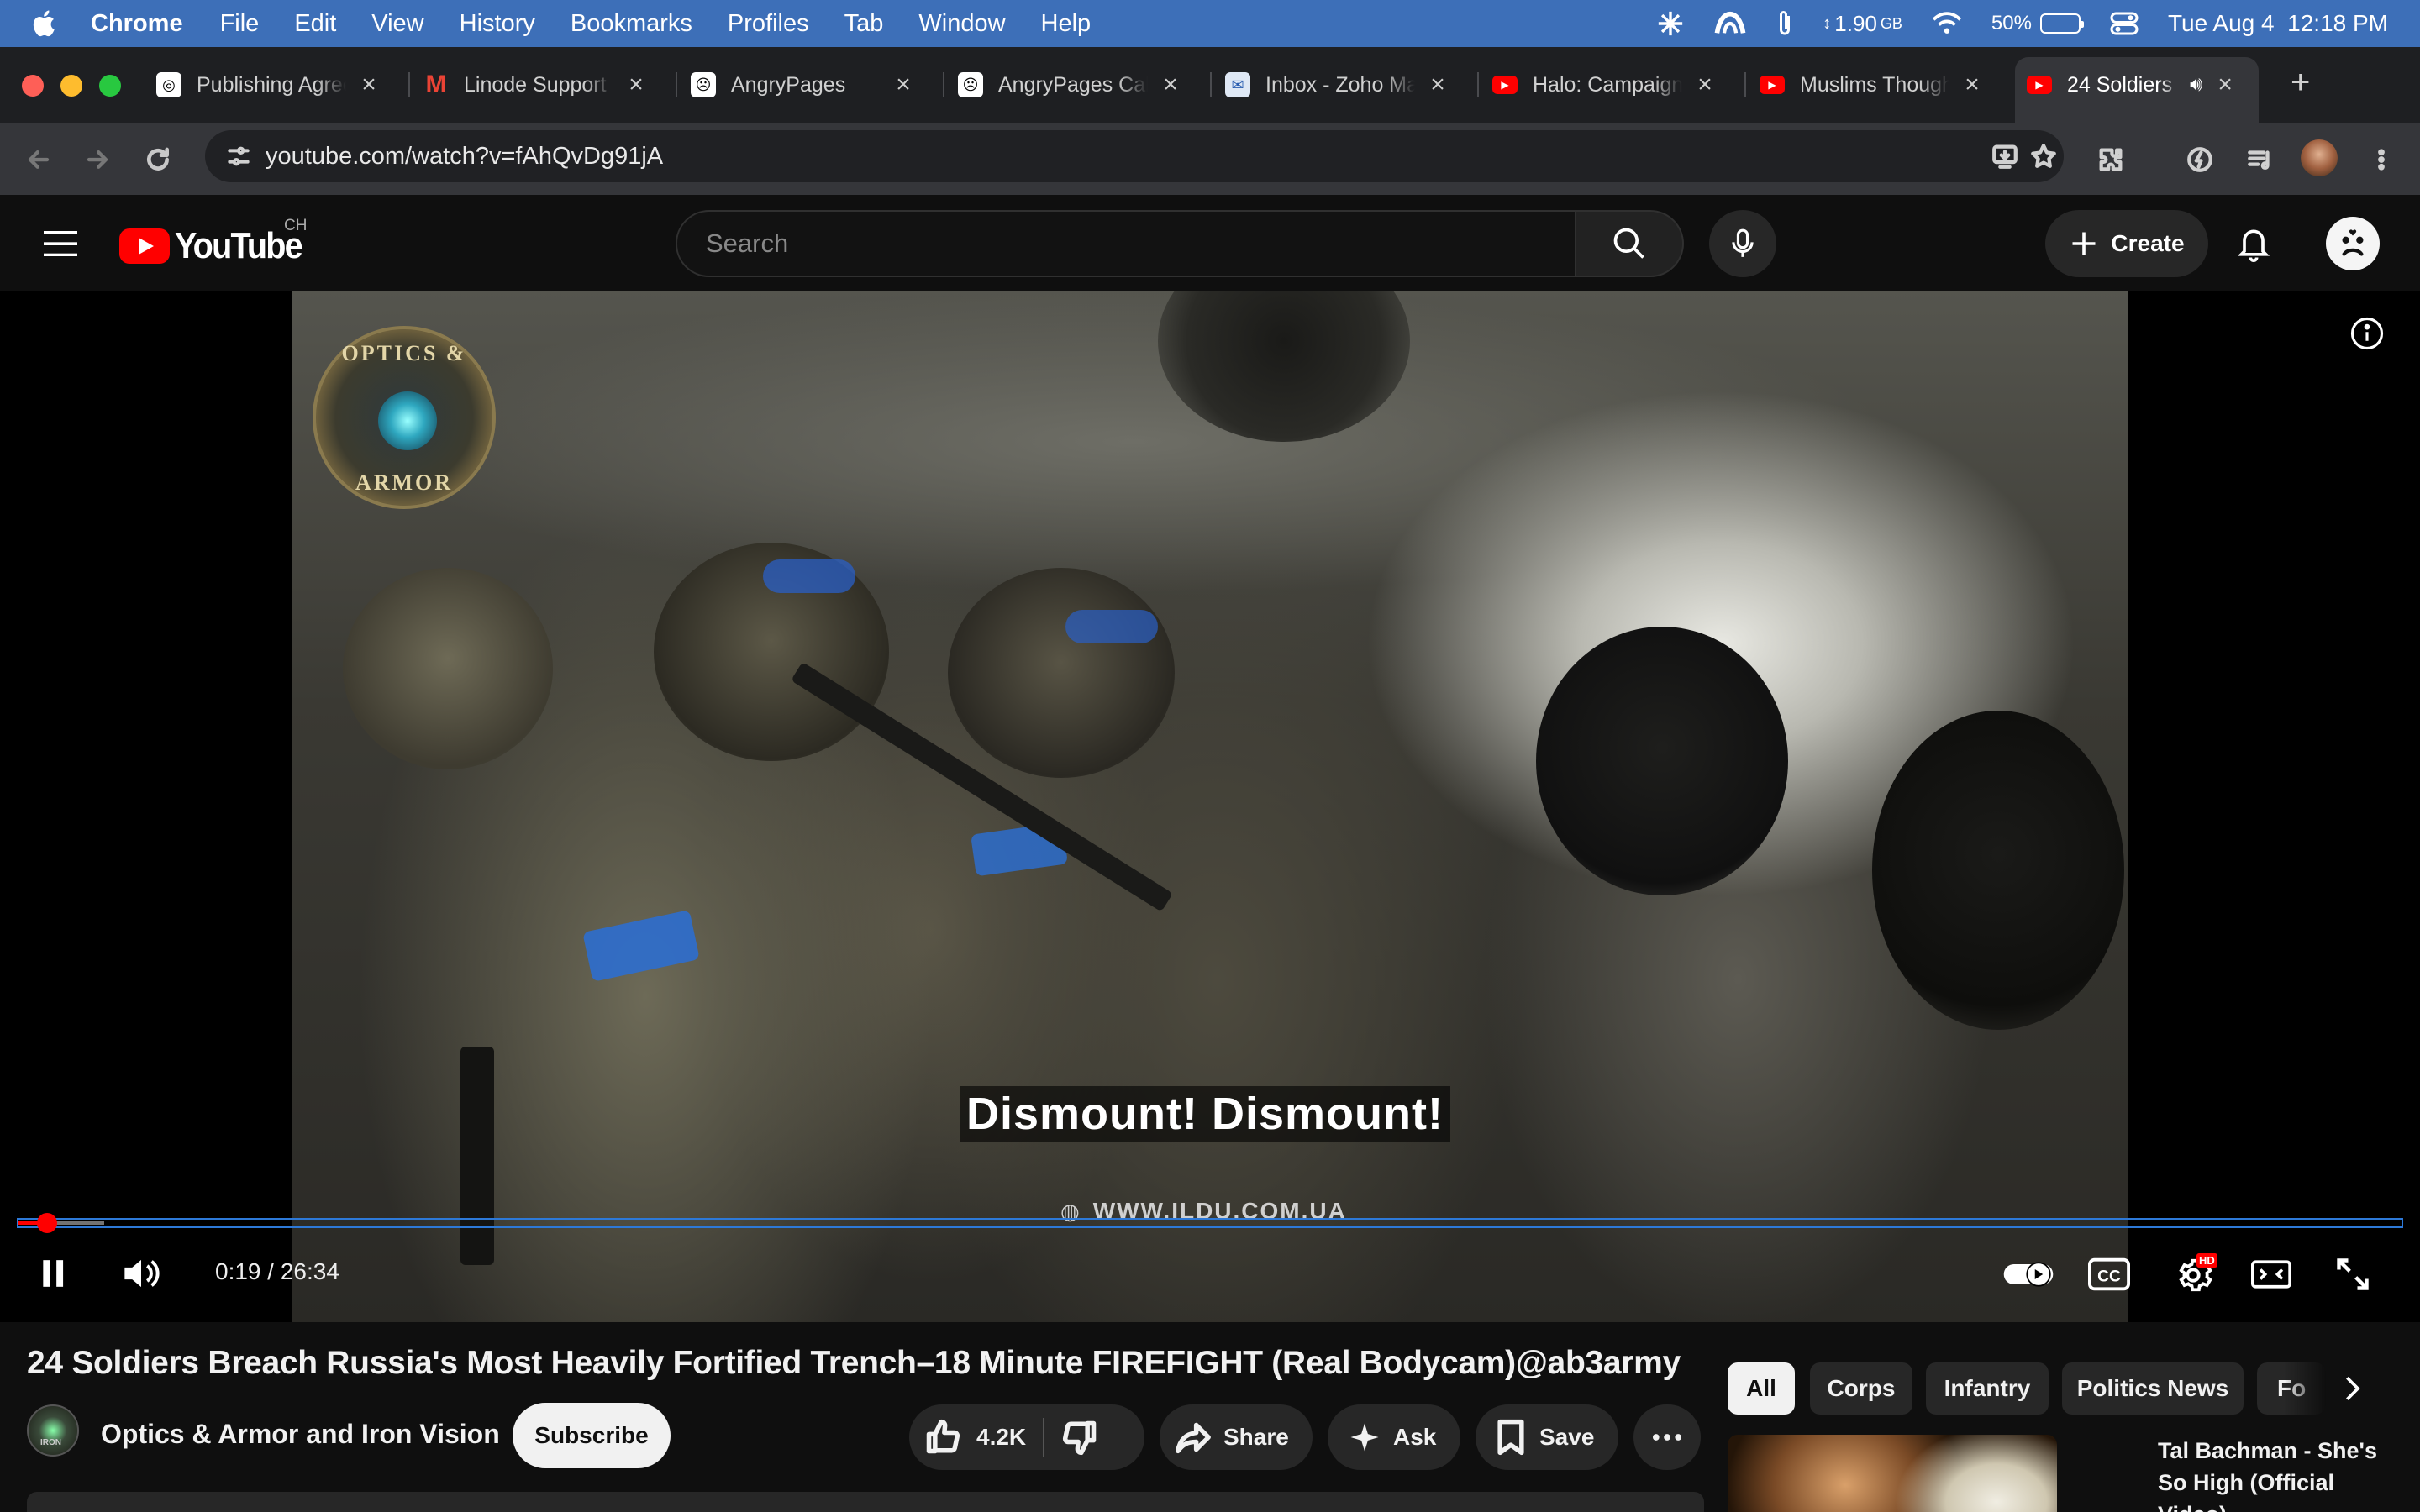 The image size is (2420, 1512). What do you see at coordinates (1730, 23) in the screenshot?
I see `arc-icon` at bounding box center [1730, 23].